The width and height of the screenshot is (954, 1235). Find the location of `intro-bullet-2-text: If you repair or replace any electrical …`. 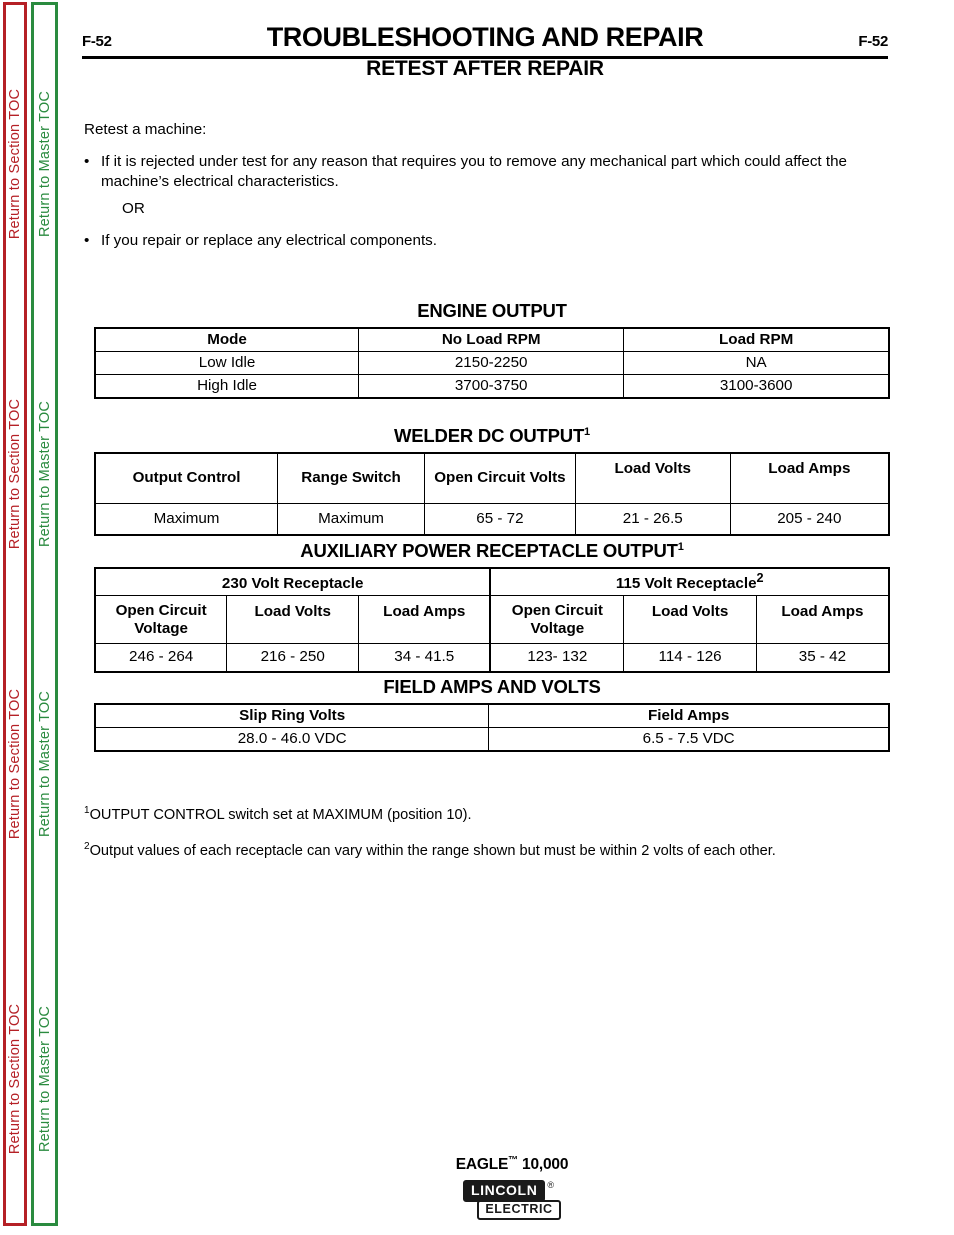

intro-bullet-2-text: If you repair or replace any electrical … is located at coordinates (269, 241).